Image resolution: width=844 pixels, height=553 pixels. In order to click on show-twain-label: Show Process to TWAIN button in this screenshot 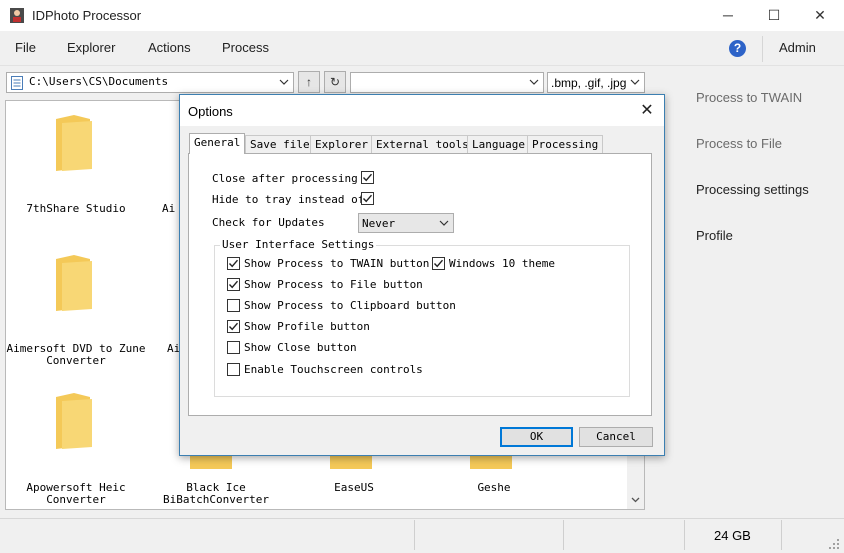, I will do `click(337, 263)`.